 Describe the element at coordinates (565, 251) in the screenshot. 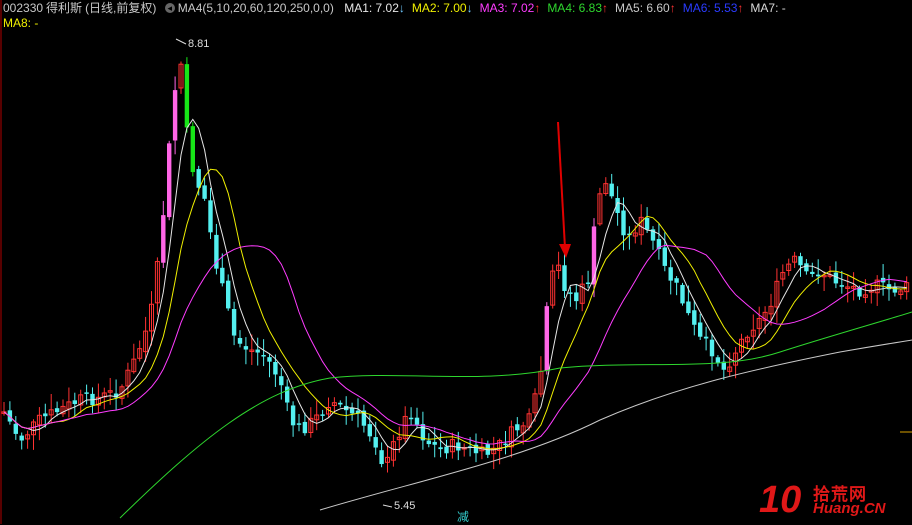

I see `annotation-arrow-icon` at that location.